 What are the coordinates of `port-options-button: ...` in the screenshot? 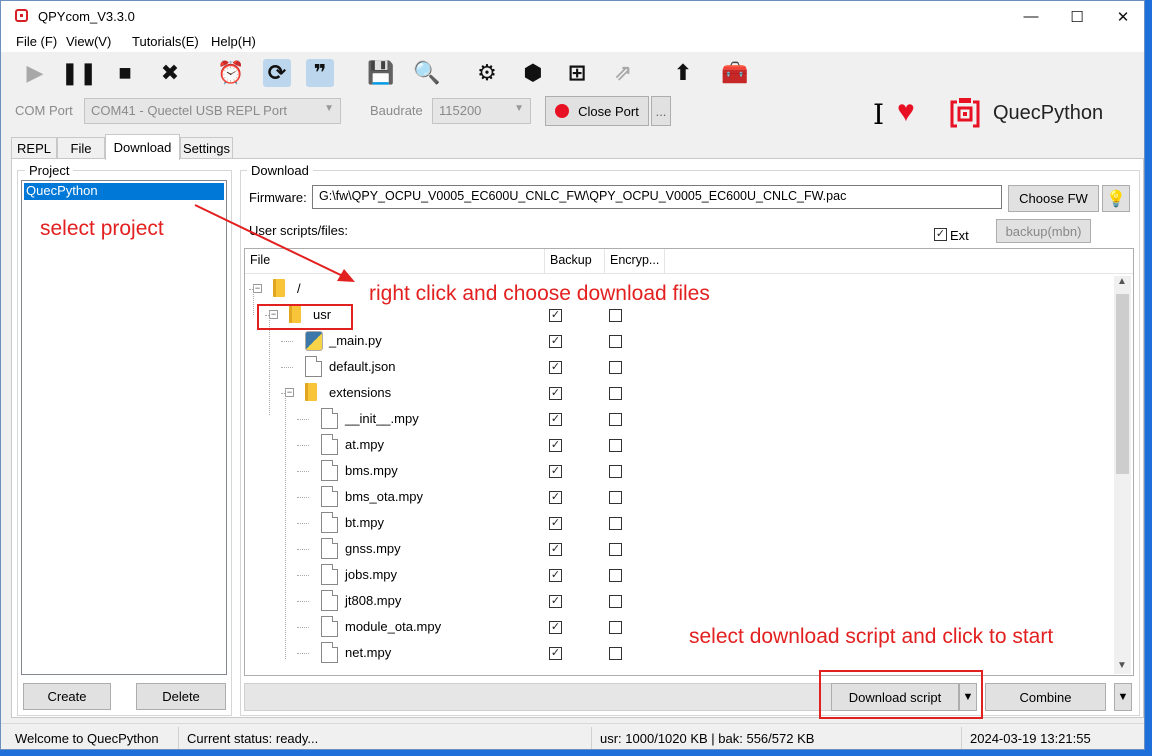 It's located at (661, 111).